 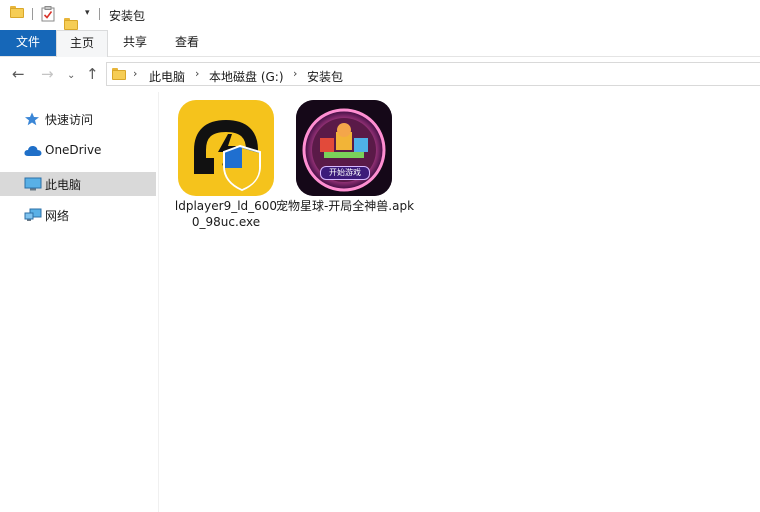 I want to click on network-icon, so click(x=33, y=215).